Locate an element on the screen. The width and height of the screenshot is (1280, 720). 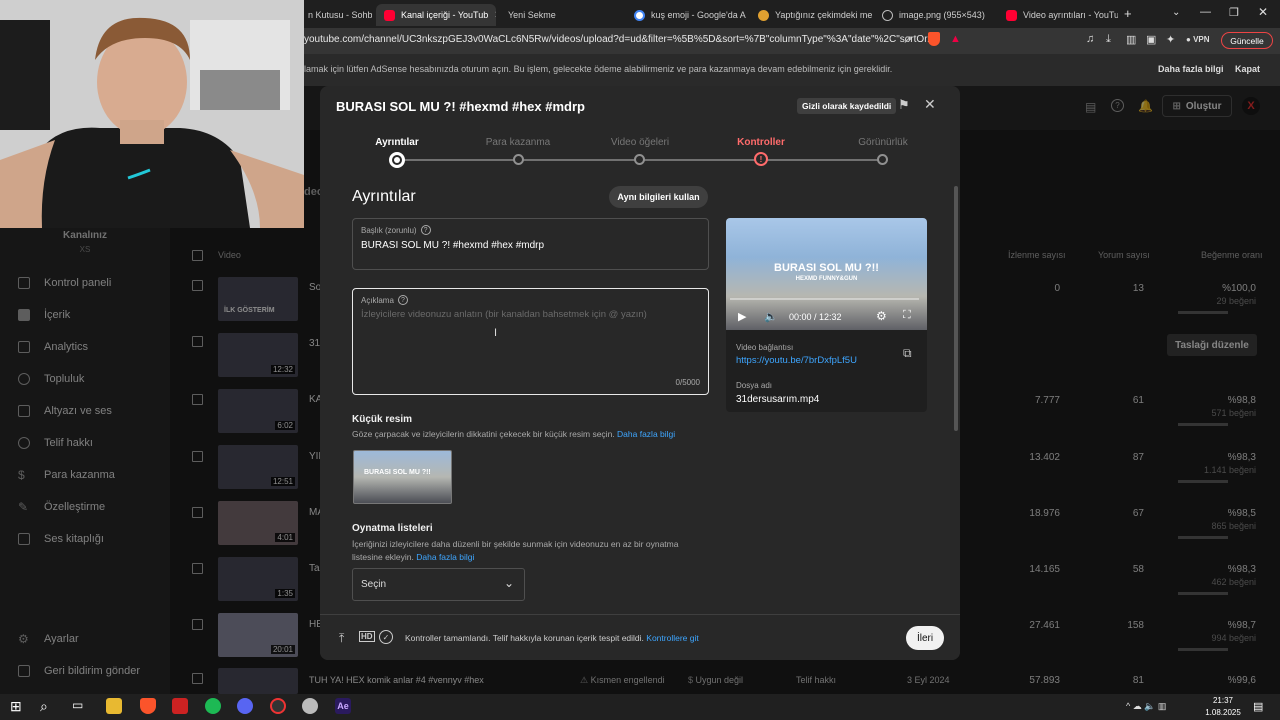
clock-date: 1.08.2025 is located at coordinates (1223, 712).